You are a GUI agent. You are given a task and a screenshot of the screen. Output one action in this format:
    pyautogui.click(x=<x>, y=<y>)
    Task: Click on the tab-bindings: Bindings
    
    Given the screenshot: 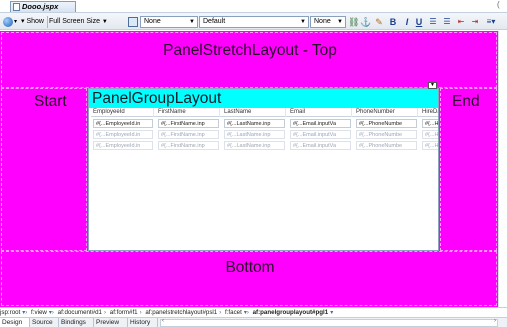 What is the action you would take?
    pyautogui.click(x=76, y=322)
    